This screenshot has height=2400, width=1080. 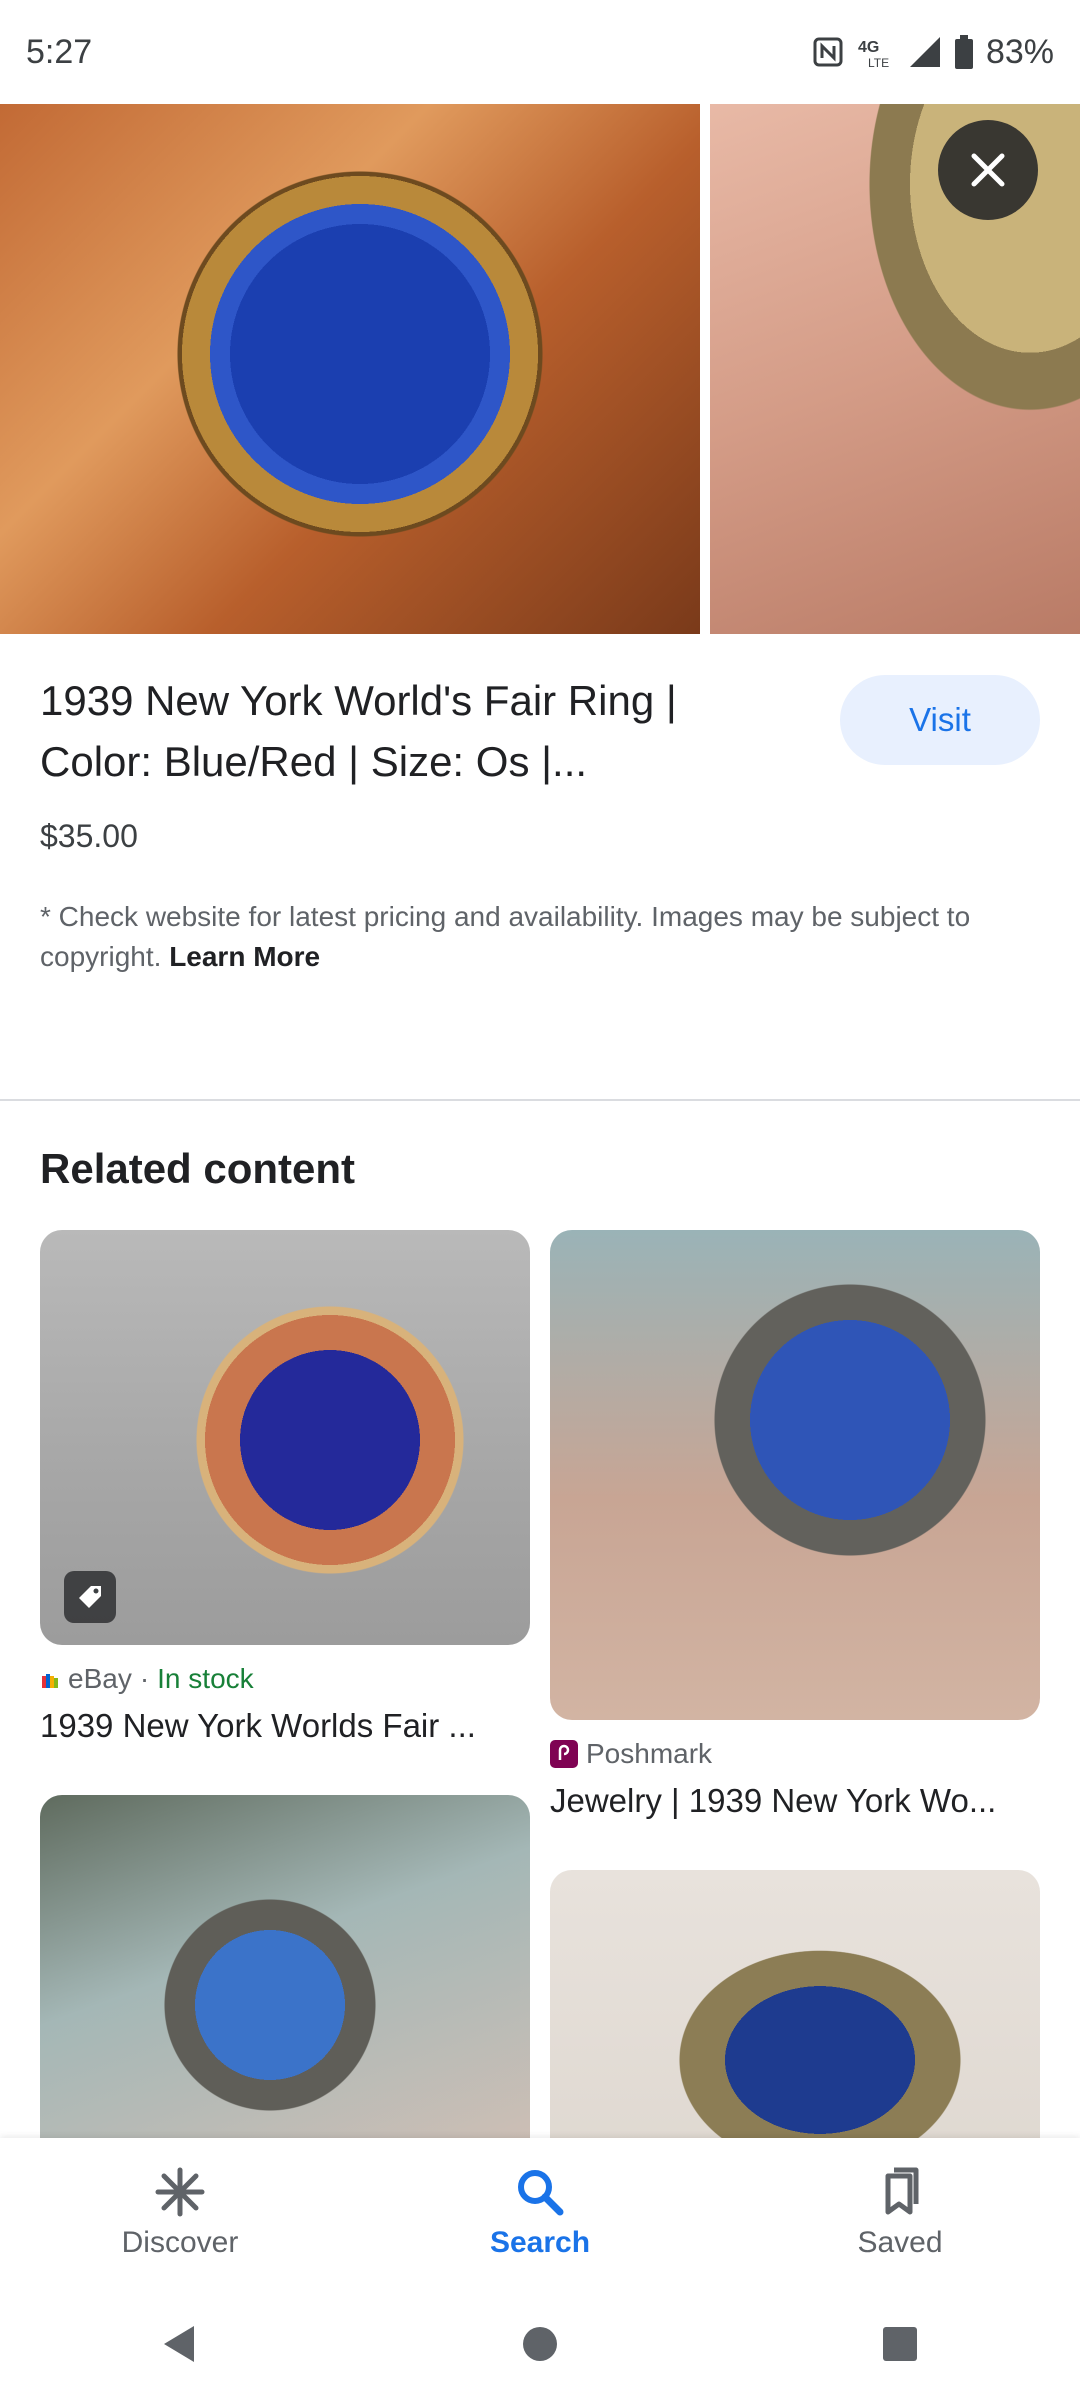 I want to click on nav-search-label: Search, so click(x=540, y=2242).